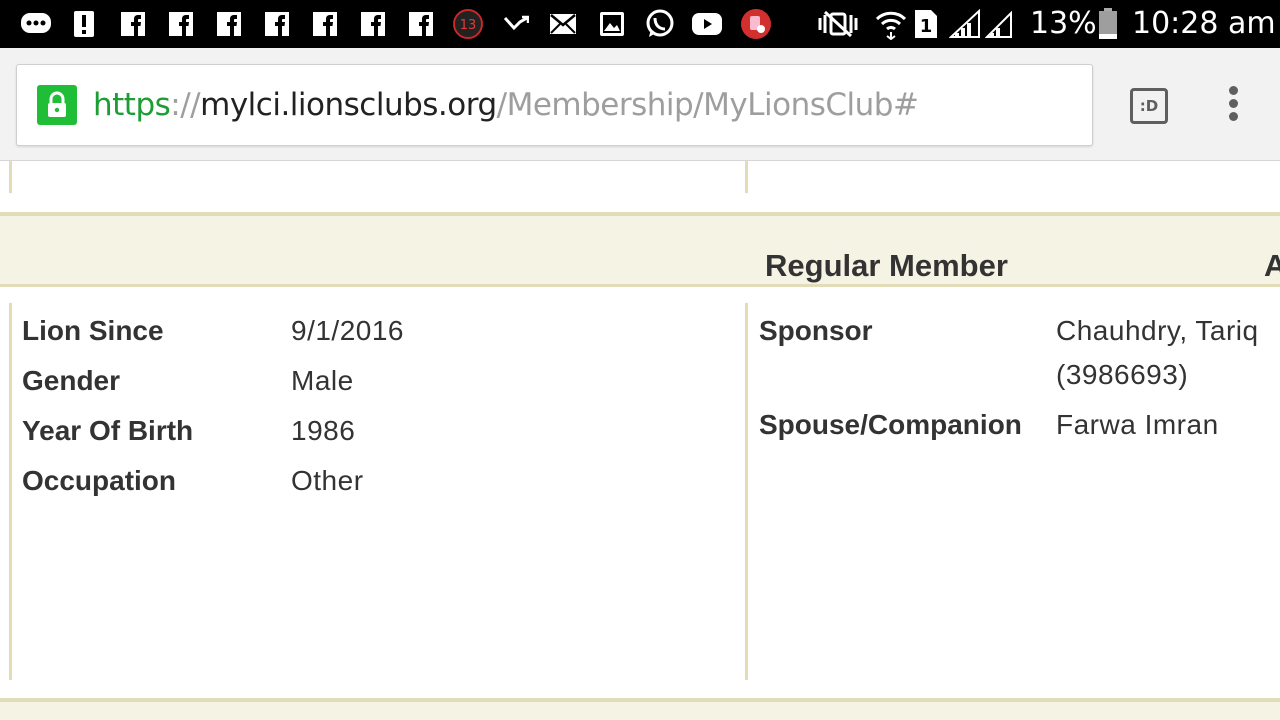 The width and height of the screenshot is (1280, 720). I want to click on badge-count-text: 13, so click(468, 25).